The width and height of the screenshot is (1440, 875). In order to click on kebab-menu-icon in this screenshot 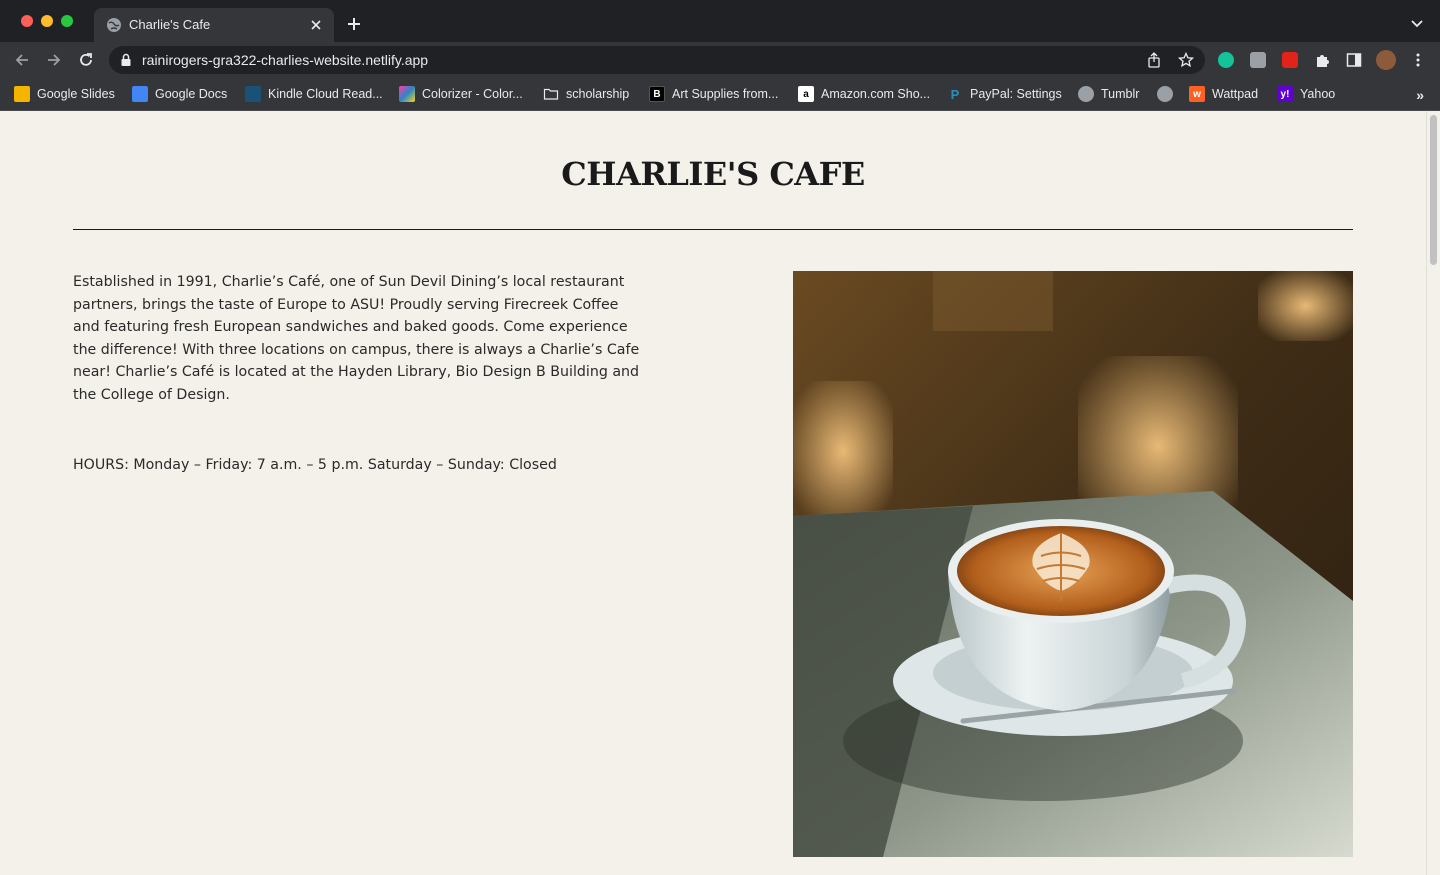, I will do `click(1418, 60)`.